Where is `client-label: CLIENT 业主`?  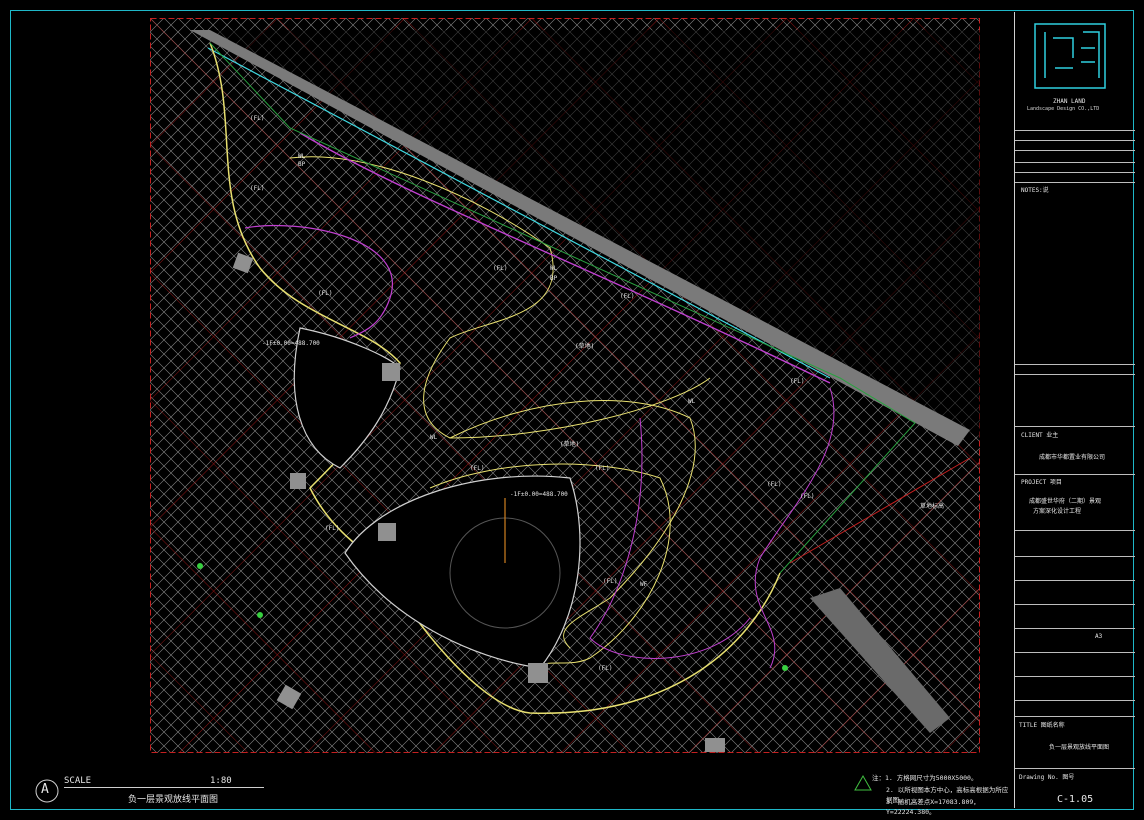
client-label: CLIENT 业主 is located at coordinates (1040, 435).